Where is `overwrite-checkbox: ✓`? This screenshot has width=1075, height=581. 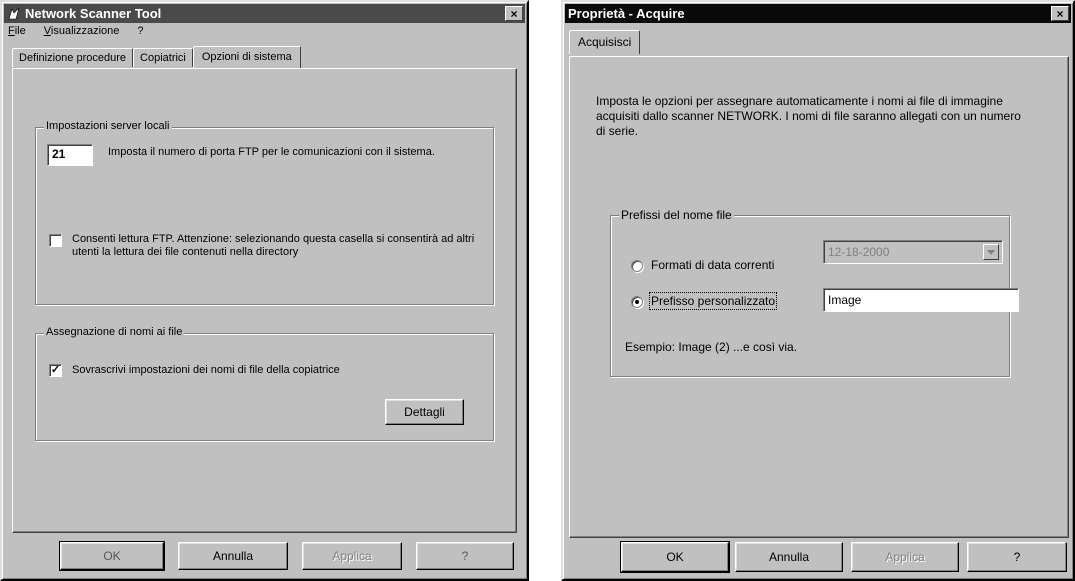 overwrite-checkbox: ✓ is located at coordinates (55, 370).